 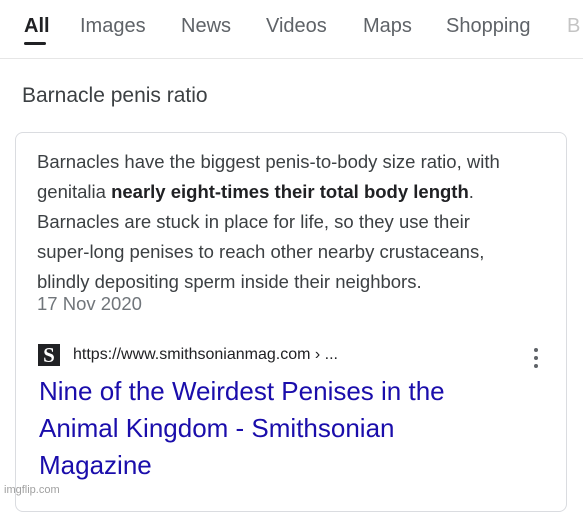 I want to click on search-tabs: All Images News Videos Maps Shopping B, so click(x=291, y=29).